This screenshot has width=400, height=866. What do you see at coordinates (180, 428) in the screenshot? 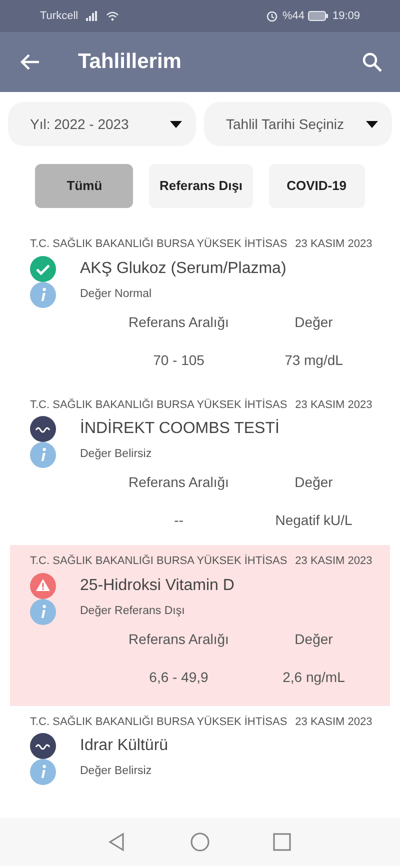
I see `test-name: İNDİREKT COOMBS TESTİ` at bounding box center [180, 428].